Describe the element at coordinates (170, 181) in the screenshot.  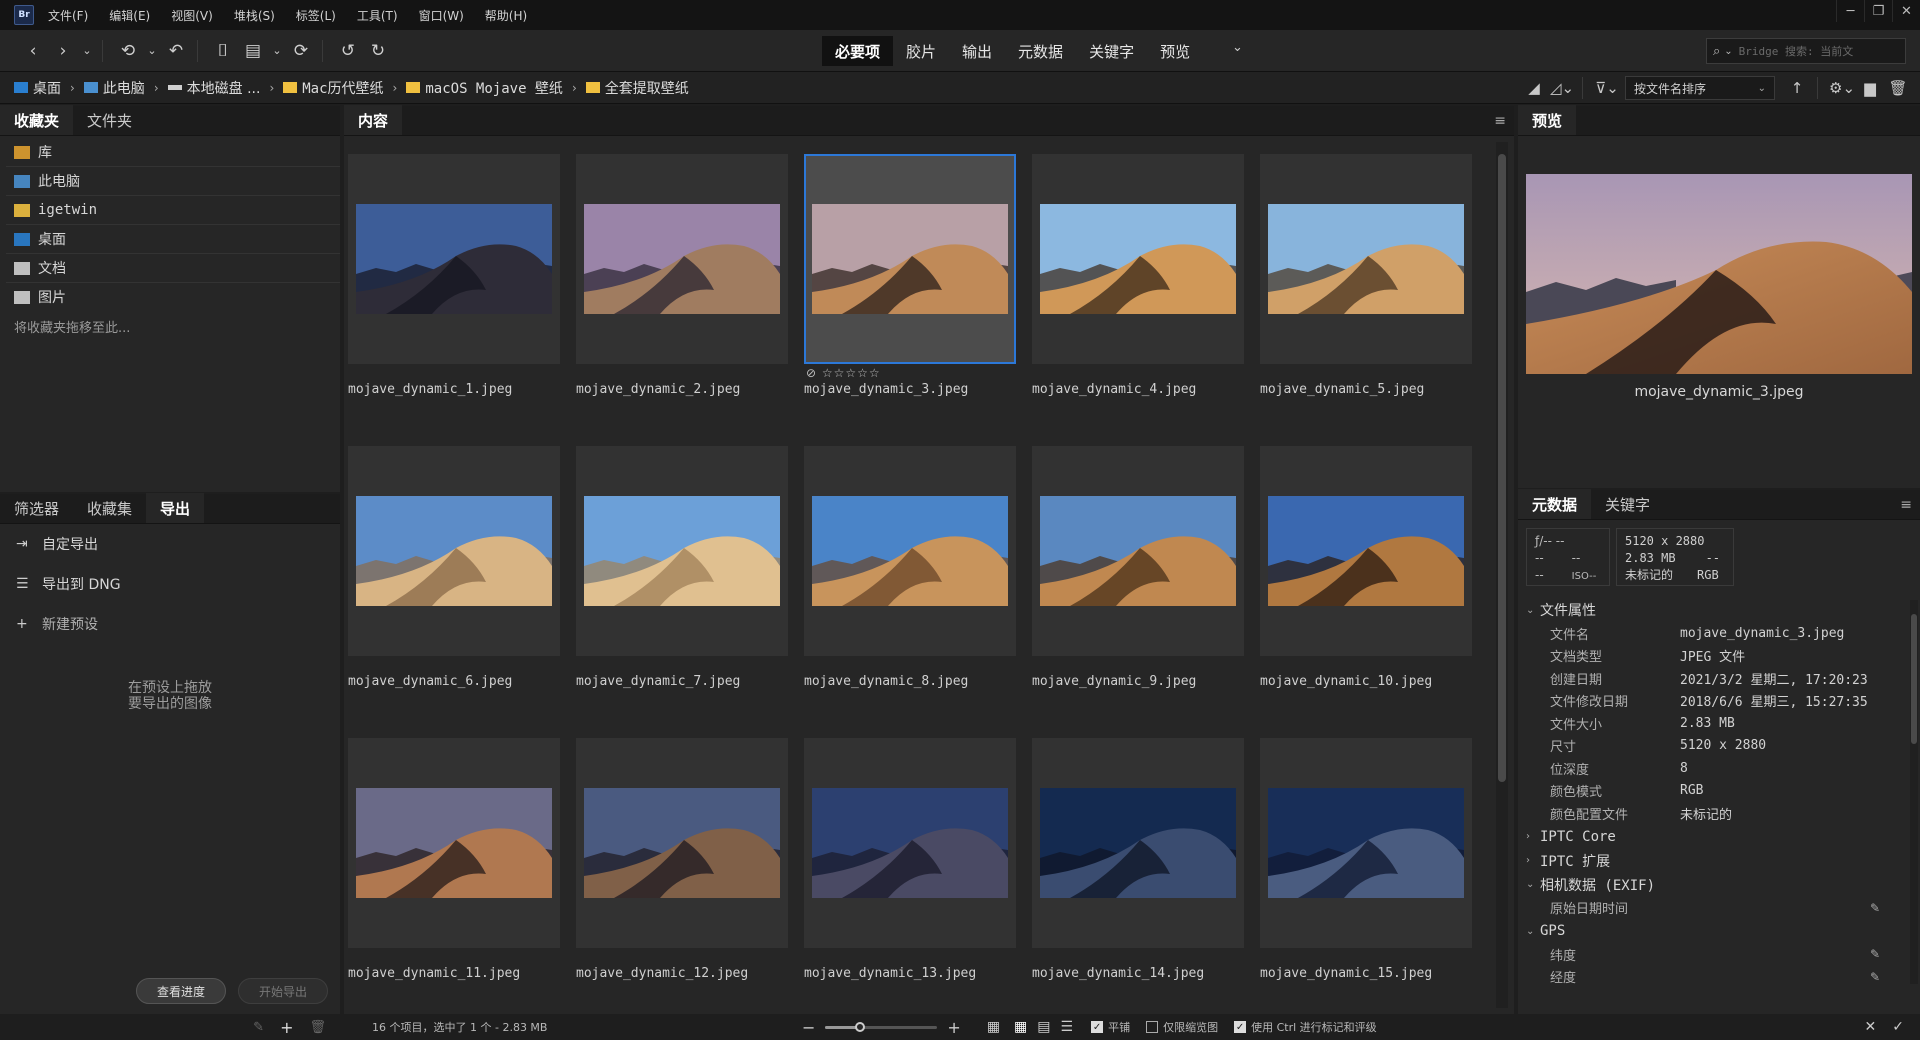
I see `favorite-item: 此电脑` at that location.